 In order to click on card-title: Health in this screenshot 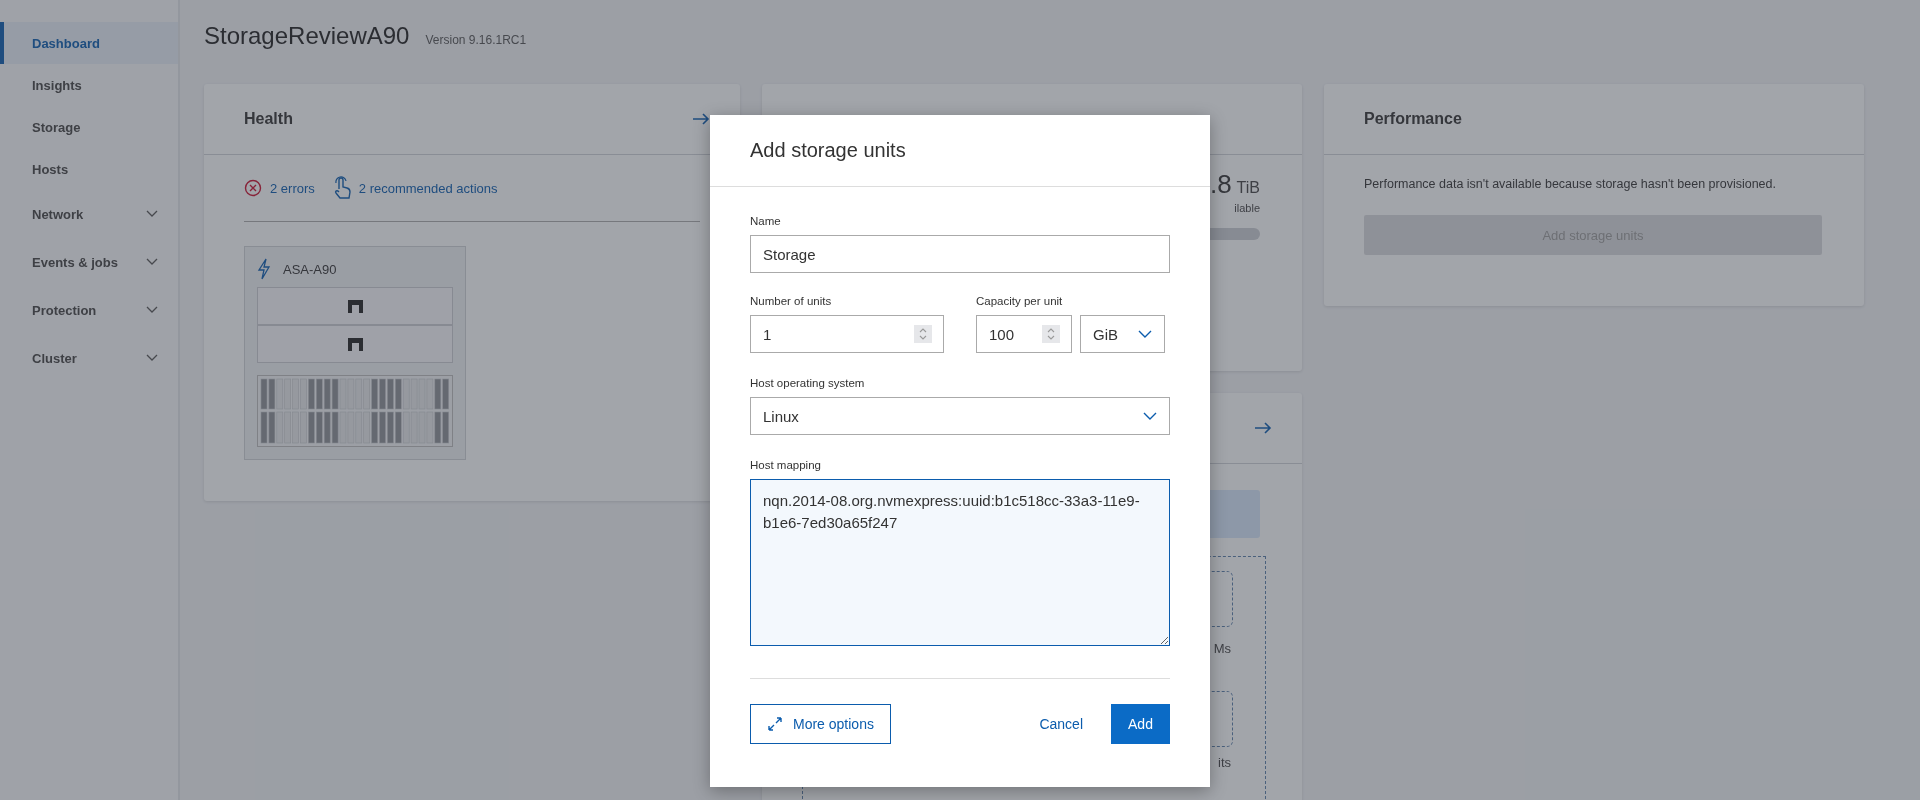, I will do `click(268, 119)`.